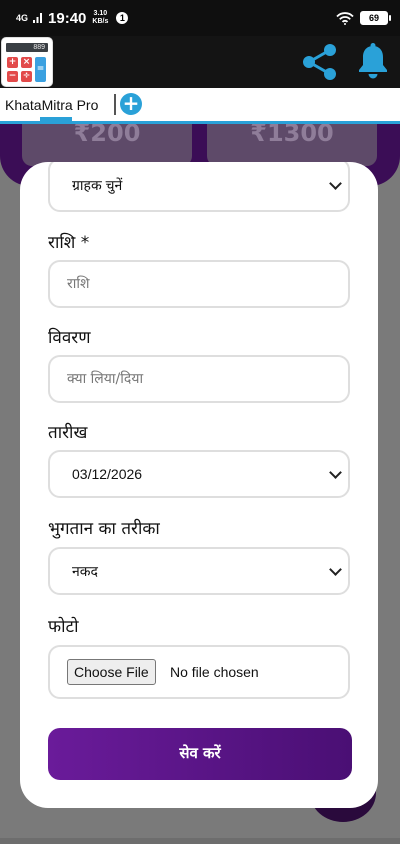 This screenshot has width=400, height=844. I want to click on summary-amount-right: ₹1300, so click(292, 135).